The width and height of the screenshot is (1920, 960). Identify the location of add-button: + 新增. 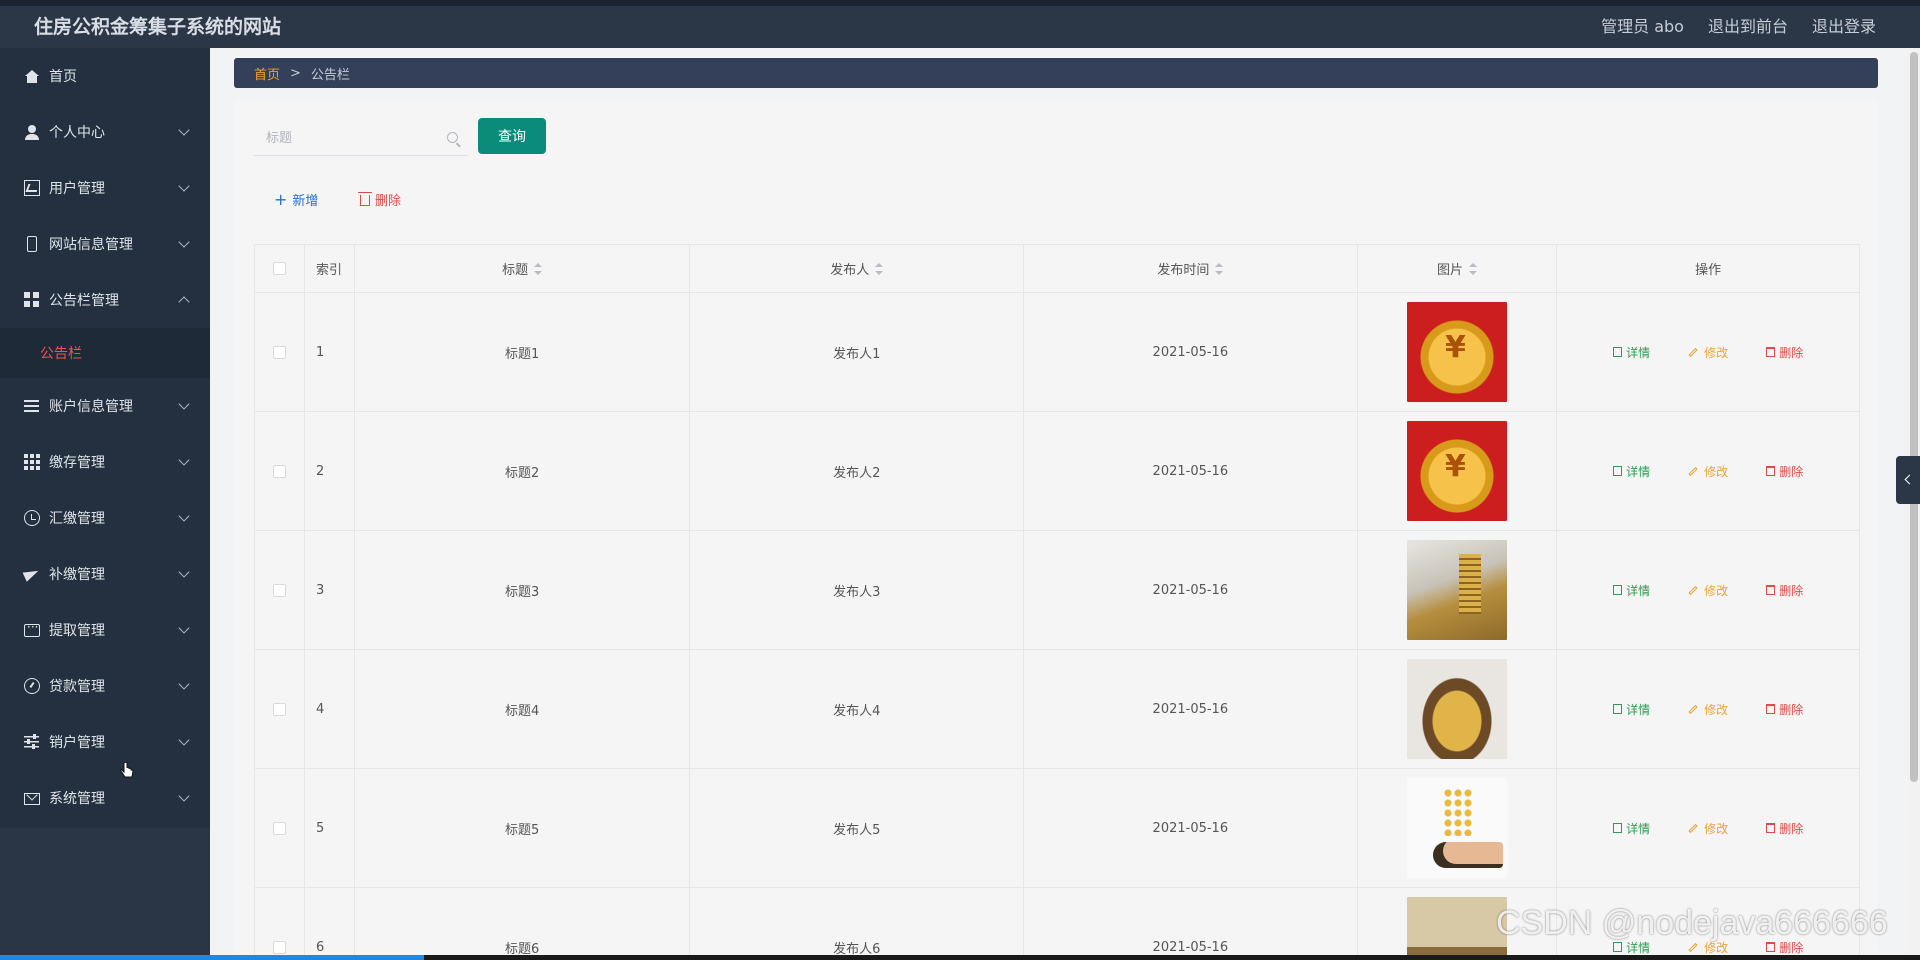
(296, 199).